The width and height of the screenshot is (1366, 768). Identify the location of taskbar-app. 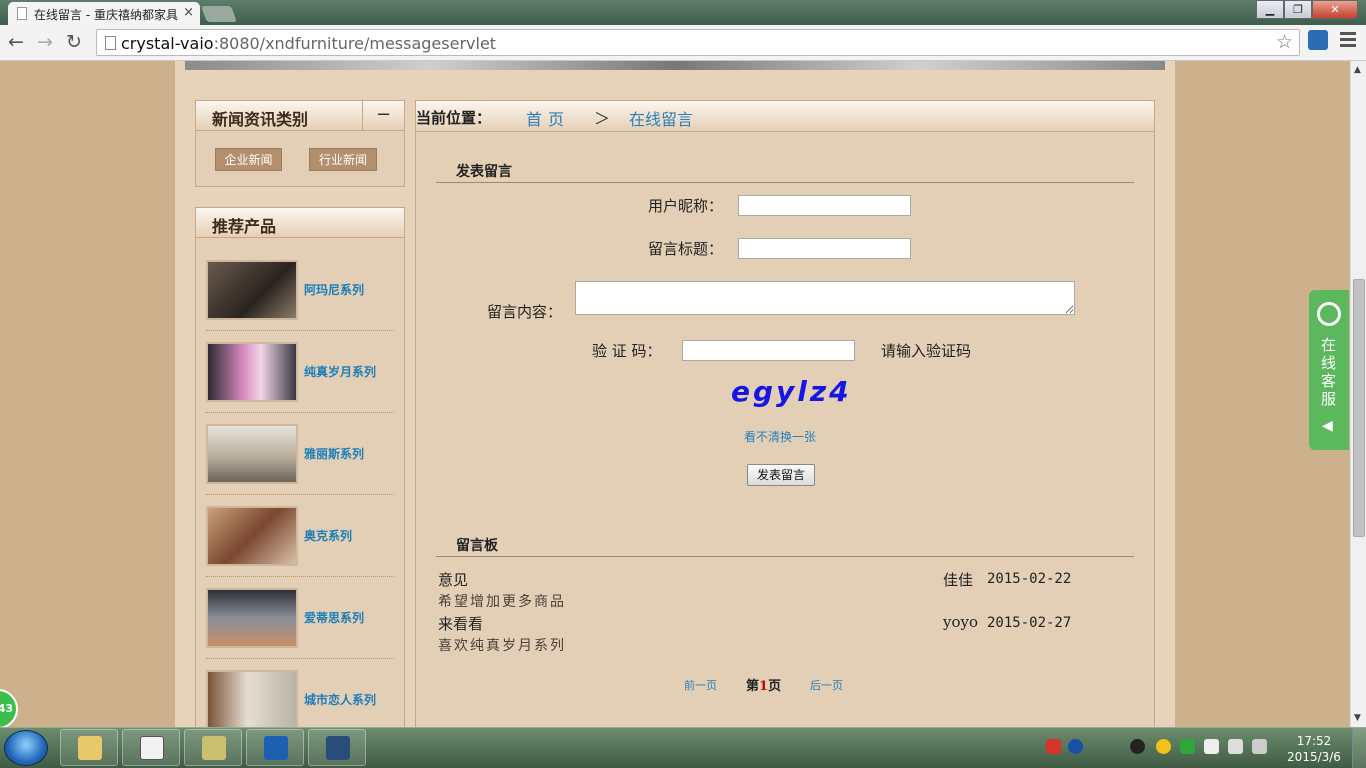
(337, 747).